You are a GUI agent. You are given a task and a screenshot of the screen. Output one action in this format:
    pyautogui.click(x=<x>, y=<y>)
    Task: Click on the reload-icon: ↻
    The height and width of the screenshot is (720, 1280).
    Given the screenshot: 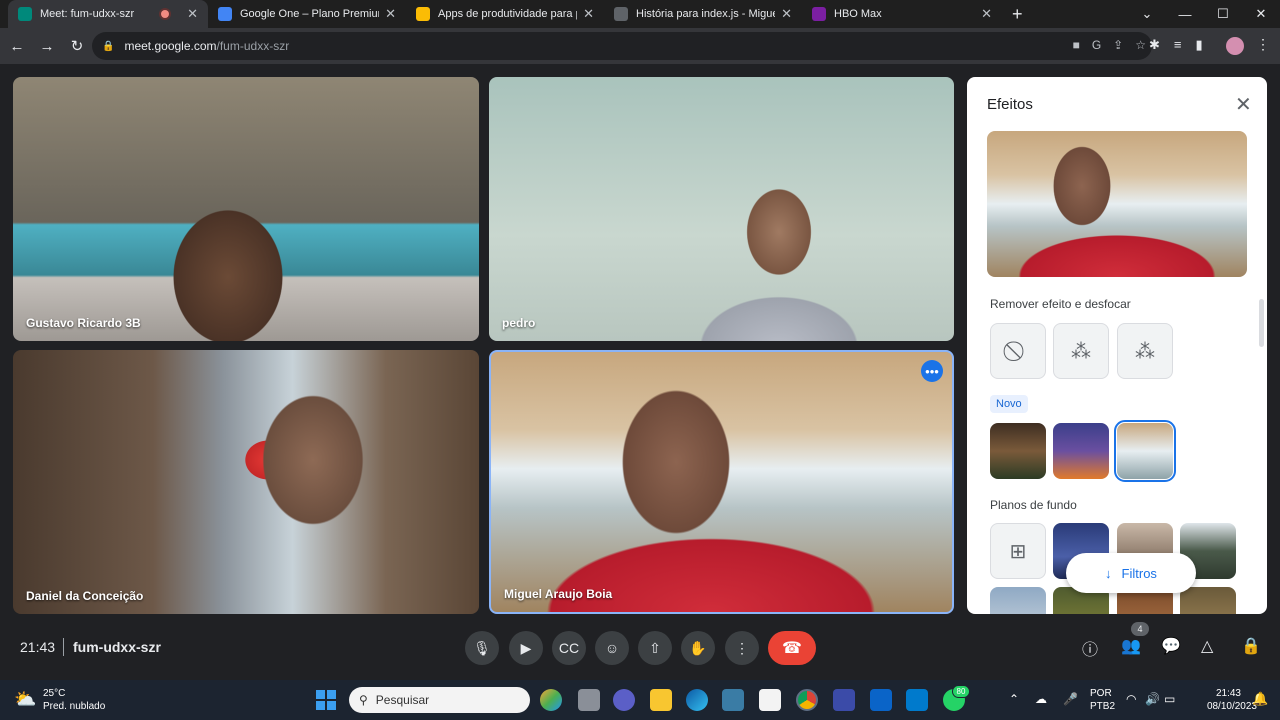 What is the action you would take?
    pyautogui.click(x=77, y=46)
    